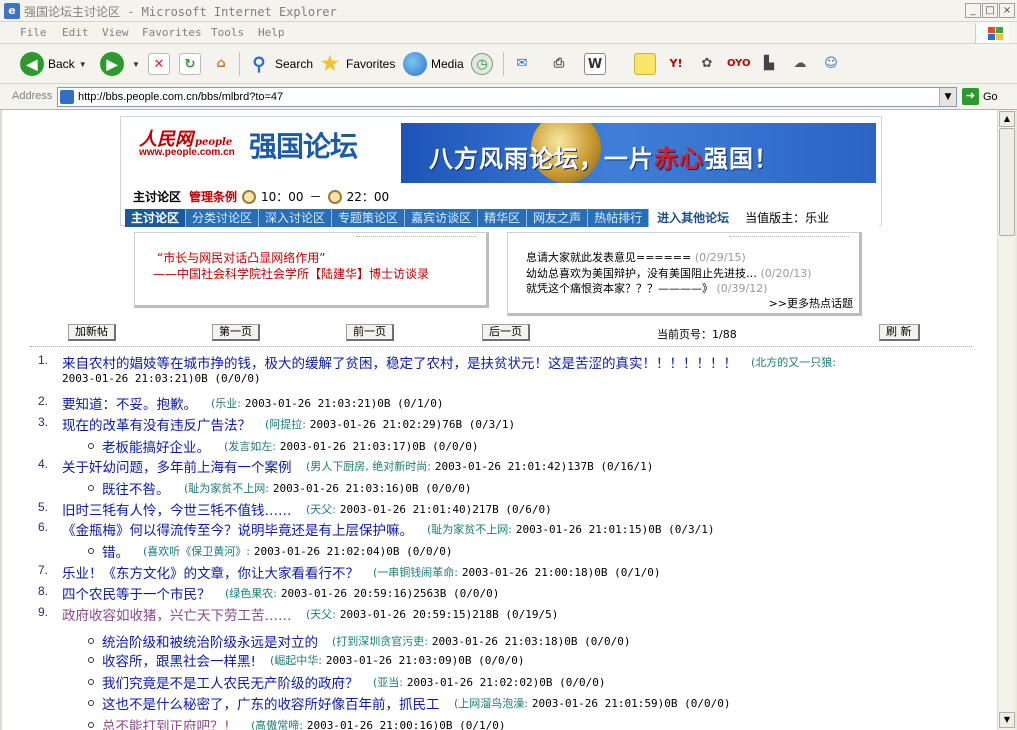  Describe the element at coordinates (291, 273) in the screenshot. I see `feature-subtitle: ——中国社会科学院社会学所【陆建华】博士访谈录` at that location.